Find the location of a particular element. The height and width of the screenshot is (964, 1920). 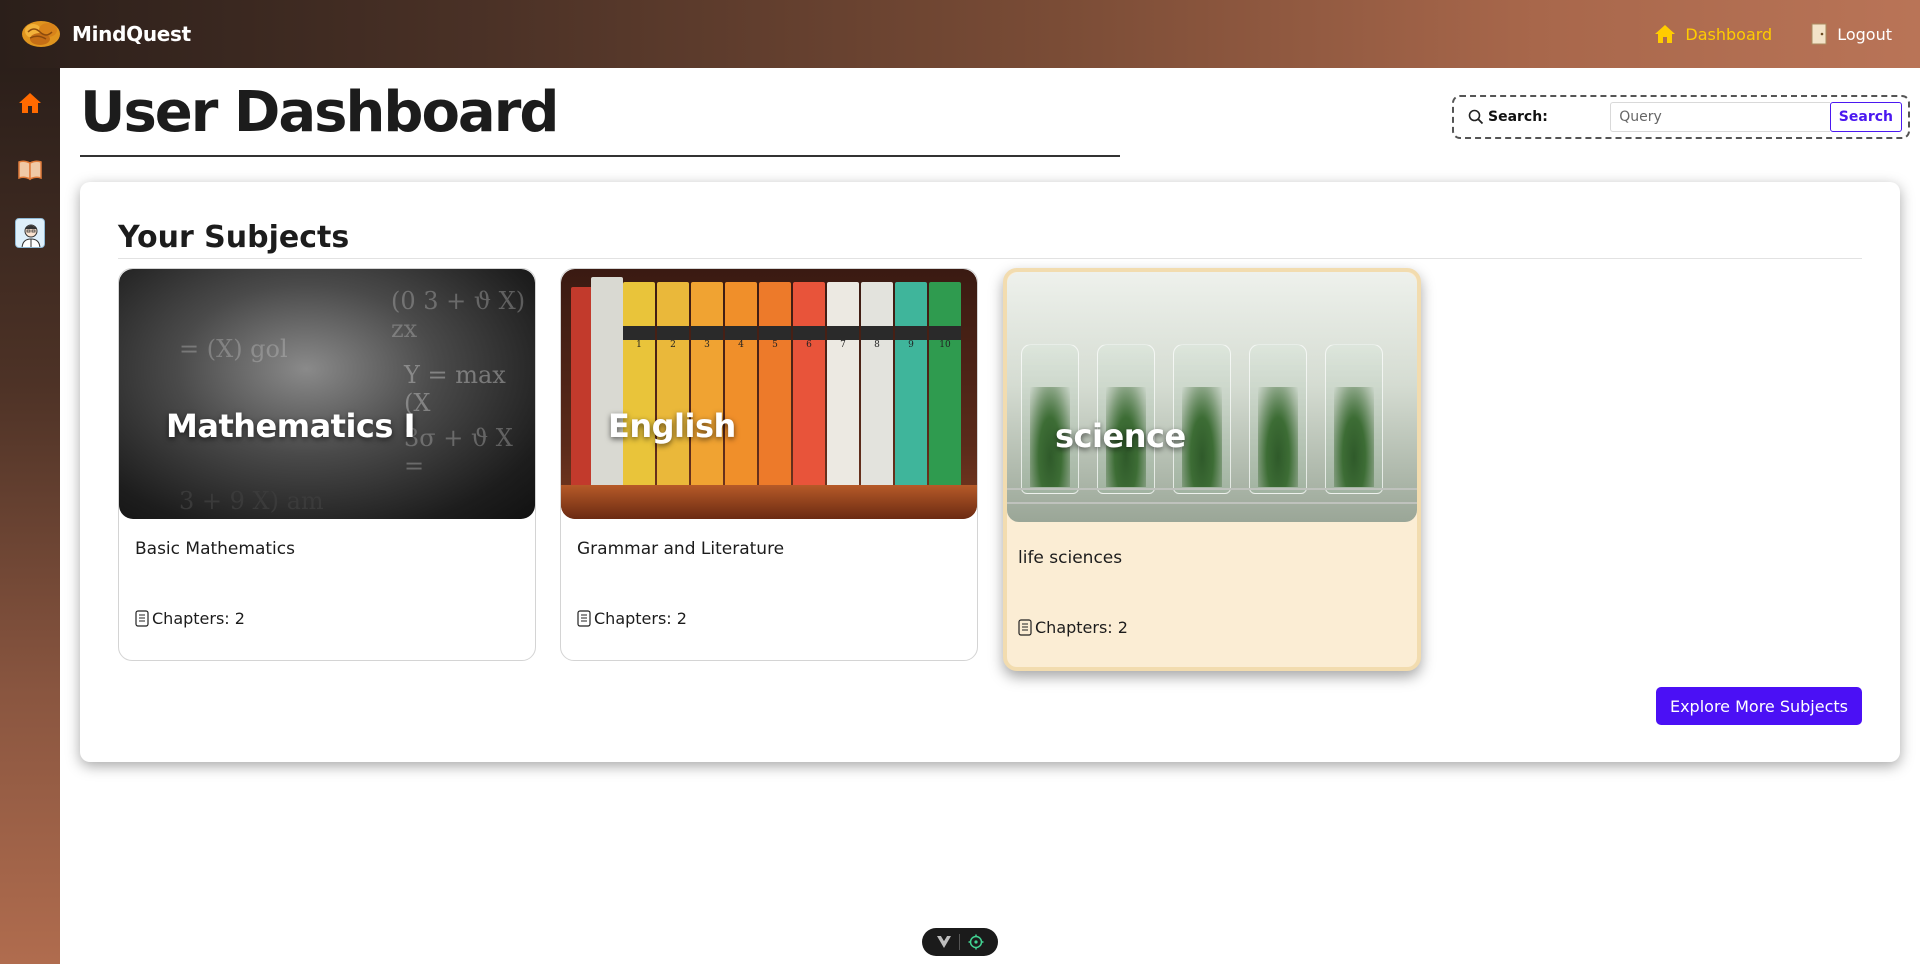

book-spine: 2 is located at coordinates (673, 384).